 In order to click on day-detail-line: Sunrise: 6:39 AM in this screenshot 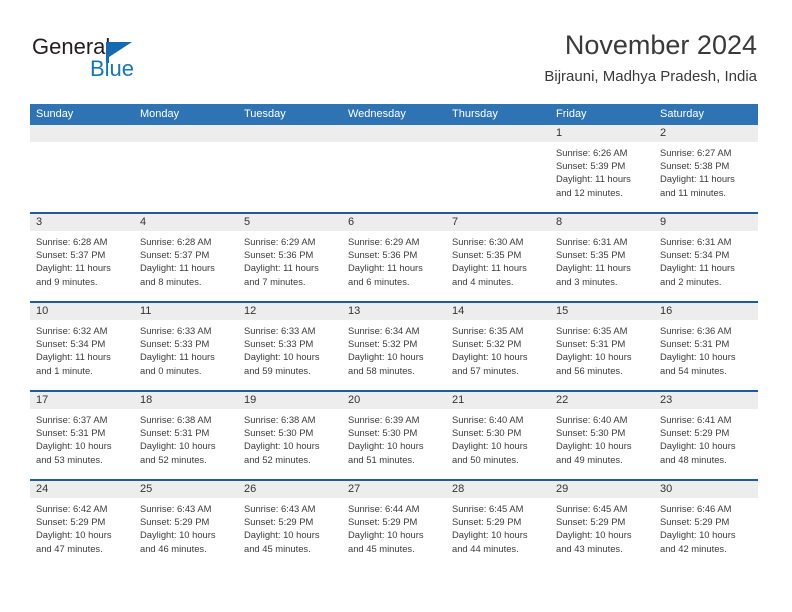, I will do `click(384, 419)`.